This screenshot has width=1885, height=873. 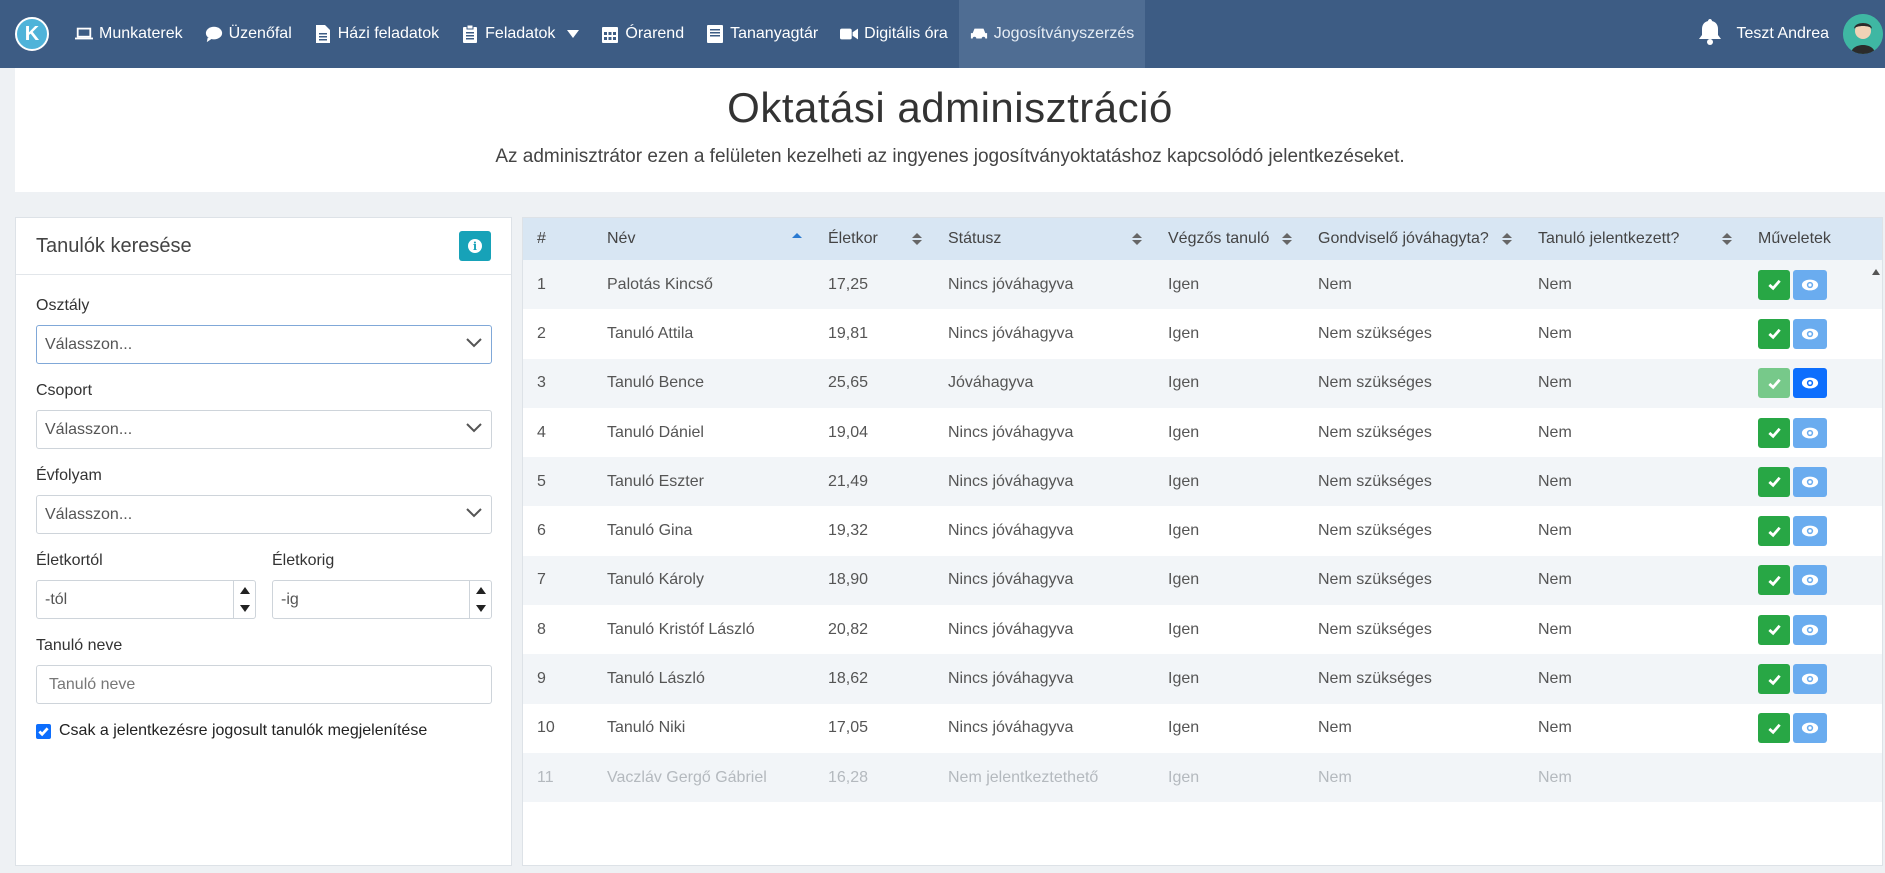 I want to click on sort-asc-icon, so click(x=797, y=239).